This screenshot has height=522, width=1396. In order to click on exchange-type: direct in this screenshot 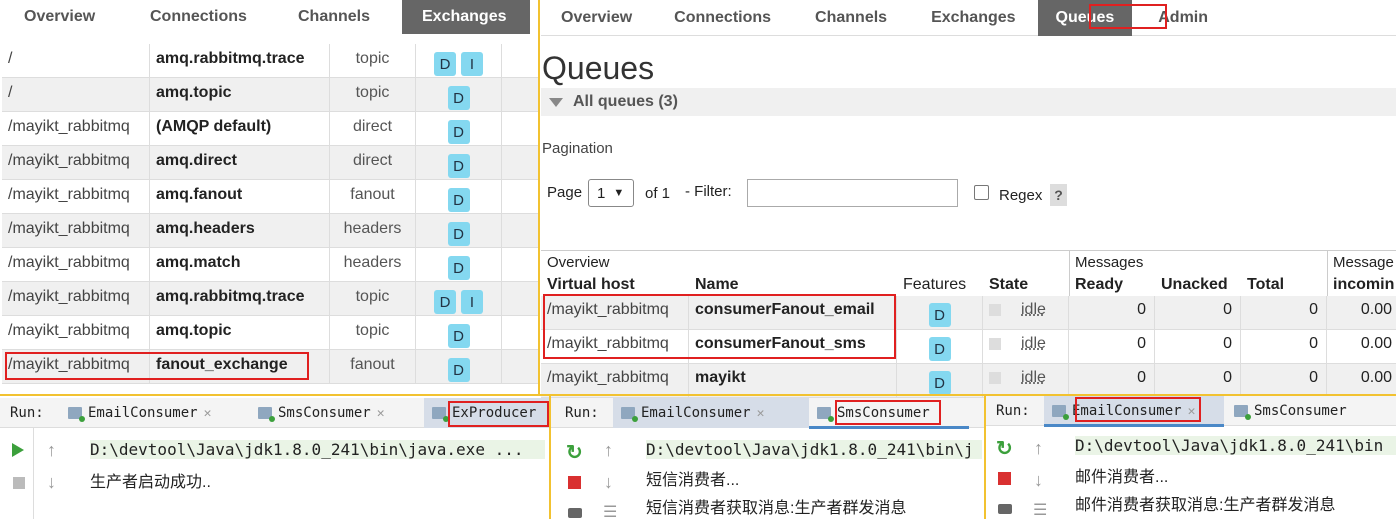, I will do `click(373, 162)`.